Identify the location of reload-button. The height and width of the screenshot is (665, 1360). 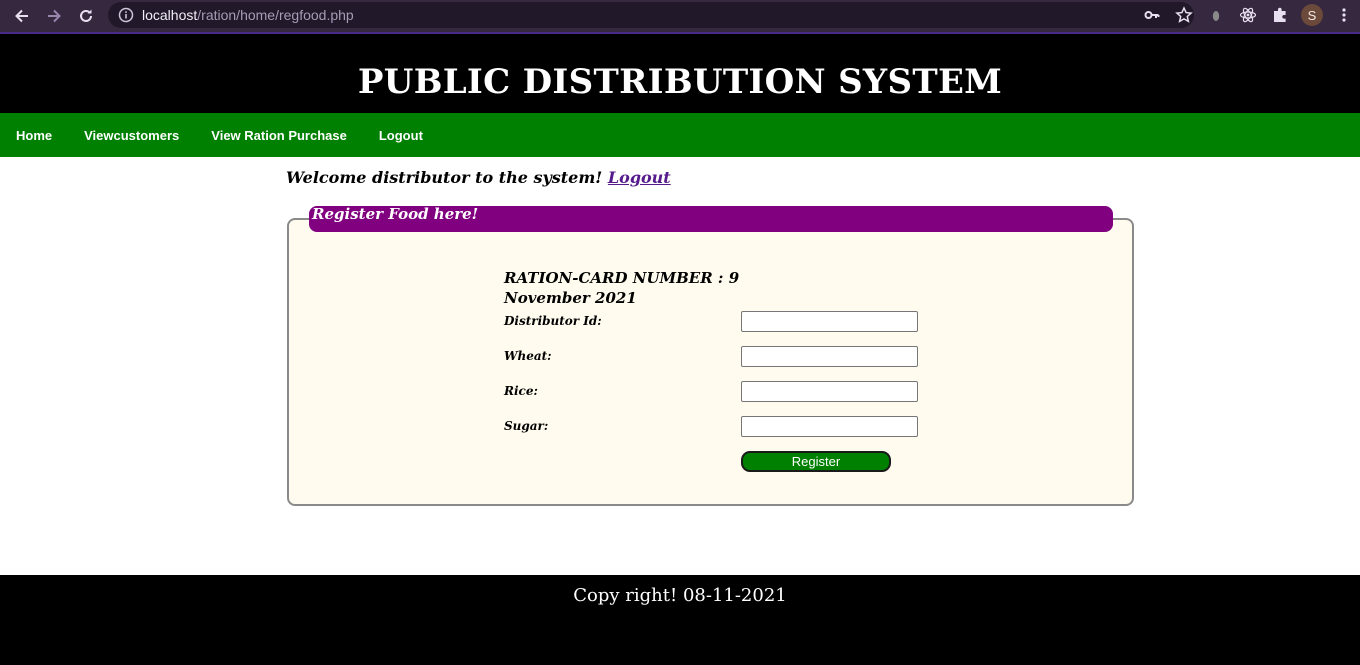
(86, 16).